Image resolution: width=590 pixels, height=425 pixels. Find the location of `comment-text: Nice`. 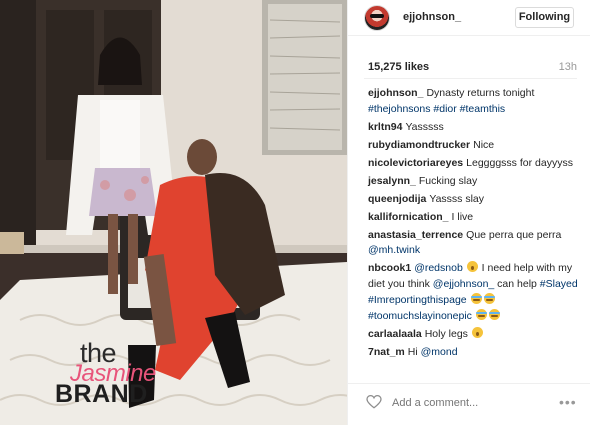

comment-text: Nice is located at coordinates (484, 144).